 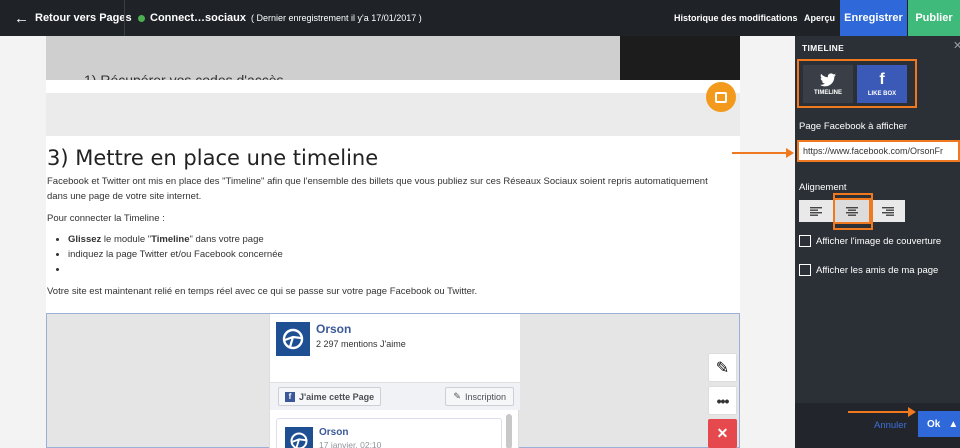 What do you see at coordinates (21, 18) in the screenshot?
I see `arrow-left-icon: ←` at bounding box center [21, 18].